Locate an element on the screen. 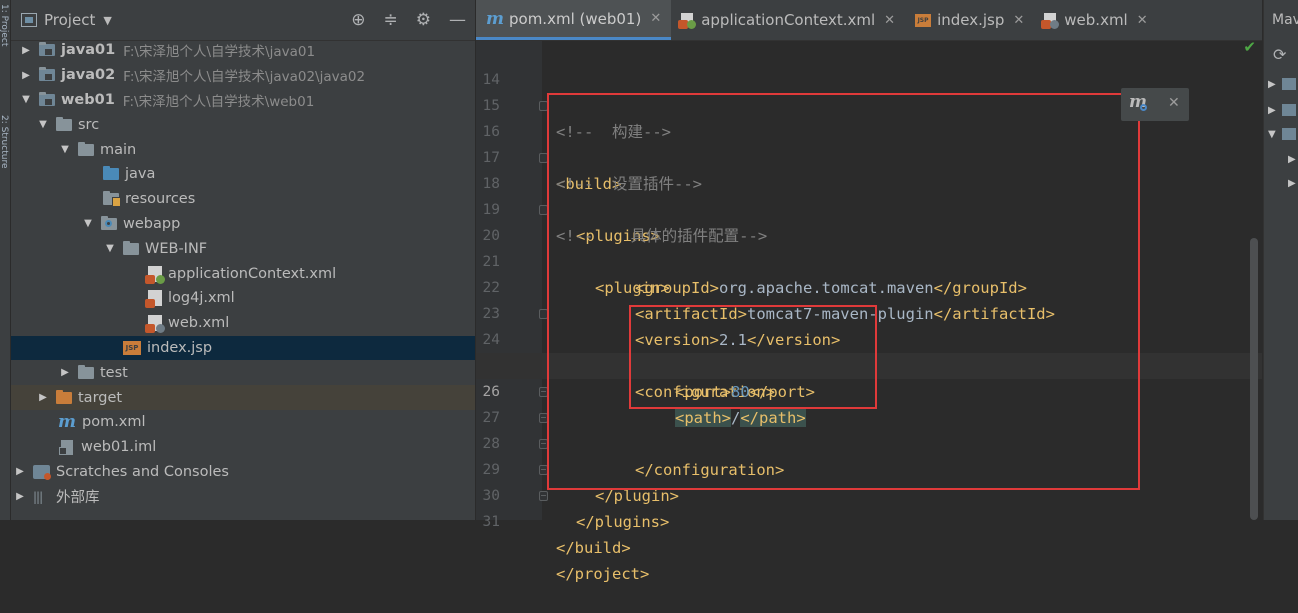 This screenshot has height=613, width=1298. maven-panel: Maven ⟳ ▶ ▶ ▼ ▶ ▶ is located at coordinates (1280, 260).